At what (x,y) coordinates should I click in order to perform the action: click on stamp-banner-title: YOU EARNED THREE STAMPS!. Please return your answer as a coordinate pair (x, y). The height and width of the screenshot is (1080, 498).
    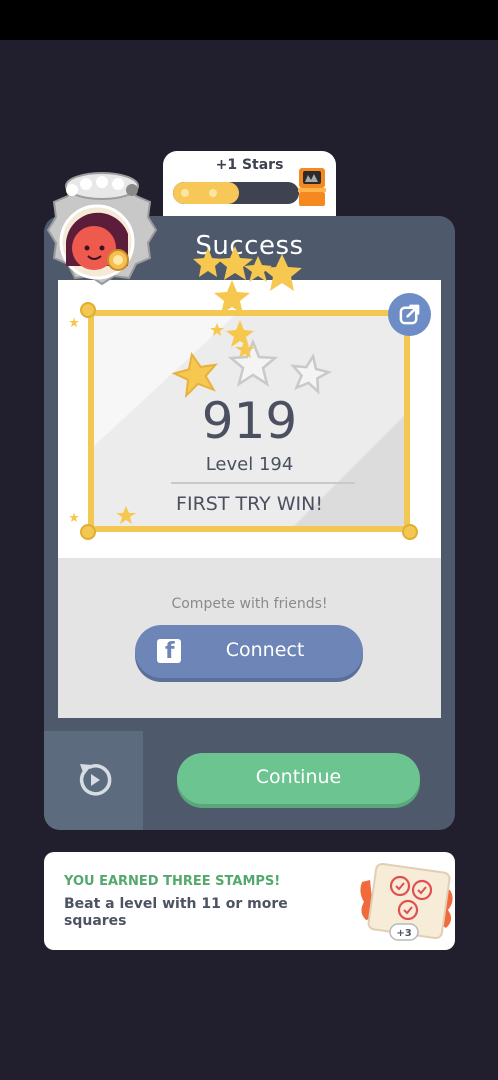
    Looking at the image, I should click on (172, 881).